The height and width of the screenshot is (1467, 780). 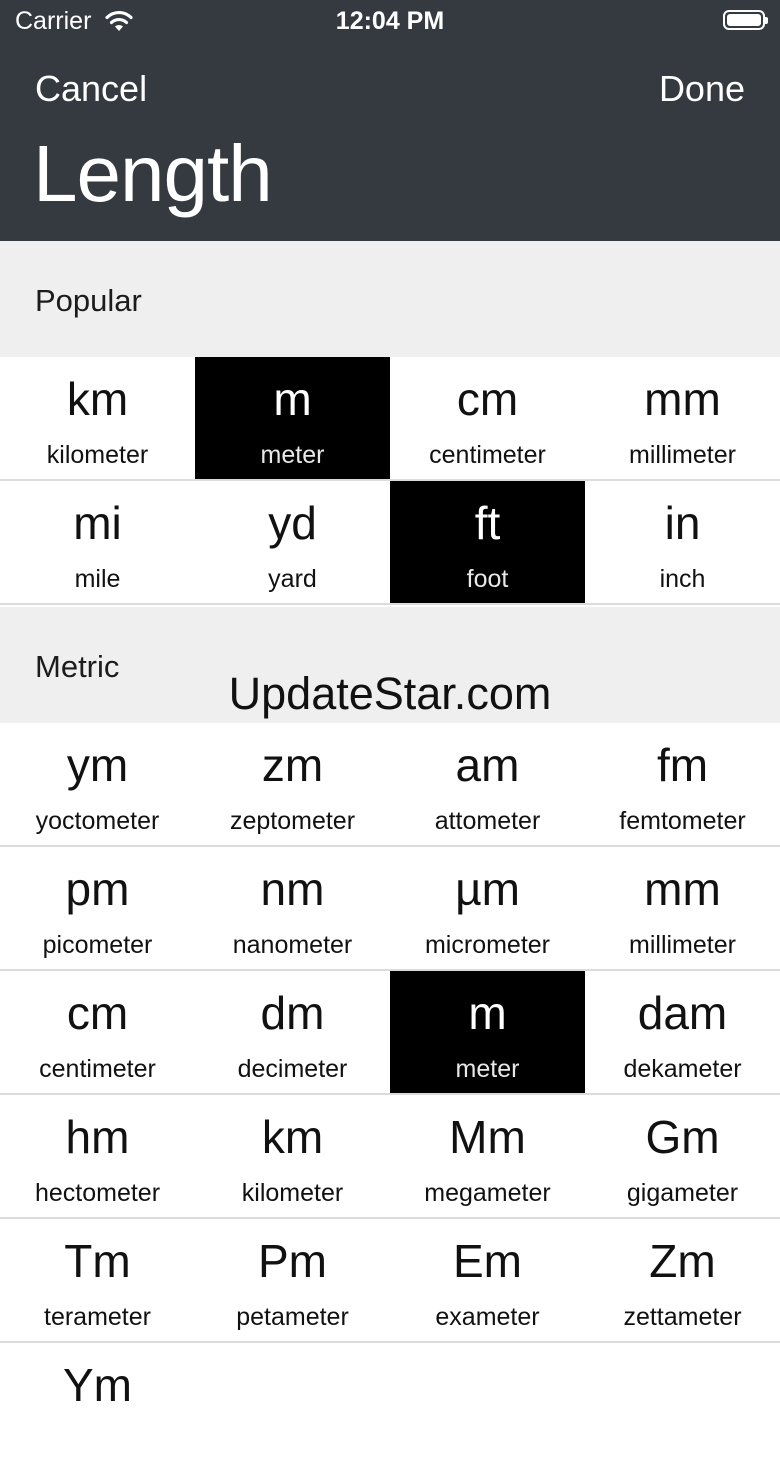 I want to click on unit-cell-zm: zm zeptometer, so click(x=292, y=784).